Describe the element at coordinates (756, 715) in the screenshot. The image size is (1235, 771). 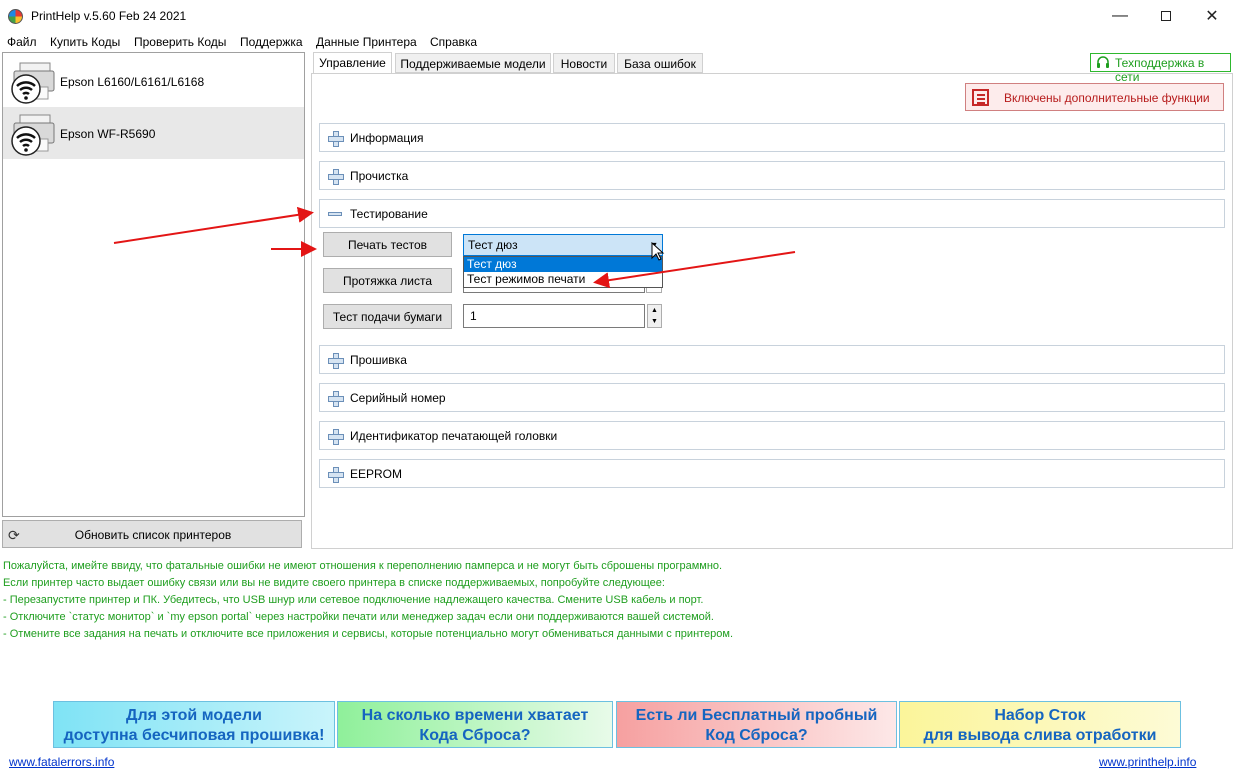
I see `promo-line: Есть ли Бесплатный пробный` at that location.